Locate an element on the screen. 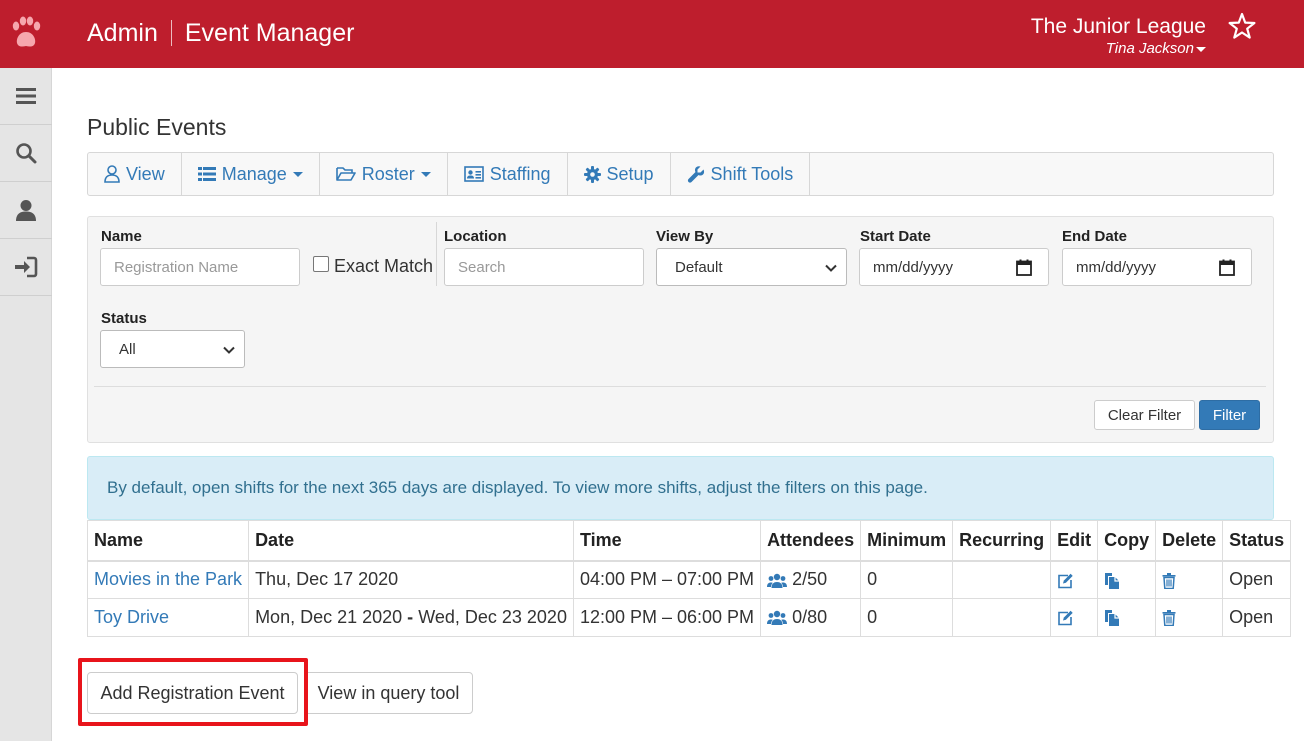 The height and width of the screenshot is (741, 1304). id-card-icon is located at coordinates (473, 174).